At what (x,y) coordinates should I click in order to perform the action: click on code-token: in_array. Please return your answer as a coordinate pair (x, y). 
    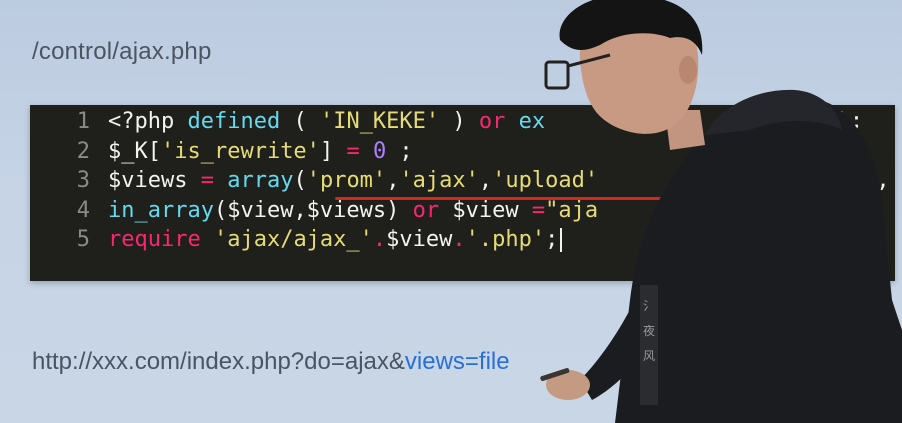
    Looking at the image, I should click on (161, 210).